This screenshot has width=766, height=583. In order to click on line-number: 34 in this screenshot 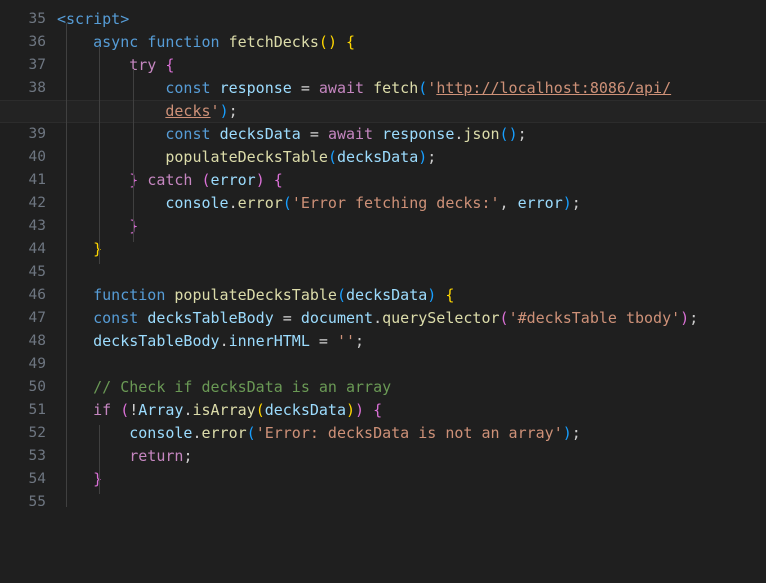, I will do `click(23, 4)`.